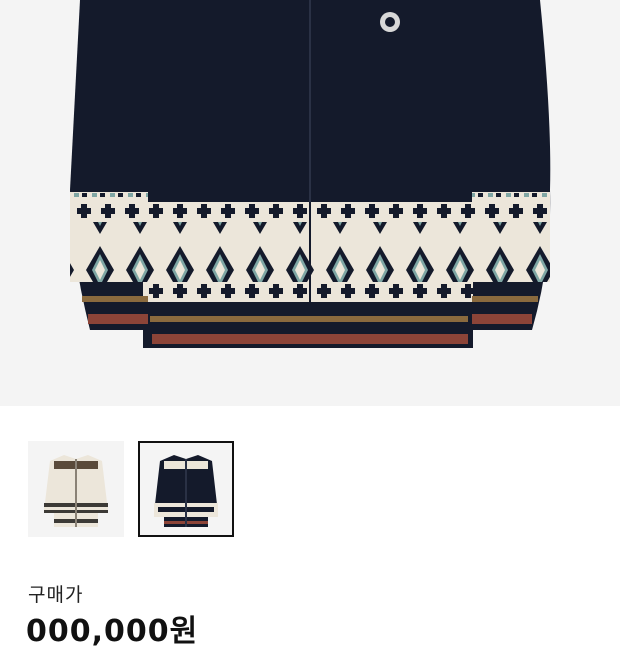 The height and width of the screenshot is (650, 620). Describe the element at coordinates (131, 489) in the screenshot. I see `thumbnail-gallery` at that location.